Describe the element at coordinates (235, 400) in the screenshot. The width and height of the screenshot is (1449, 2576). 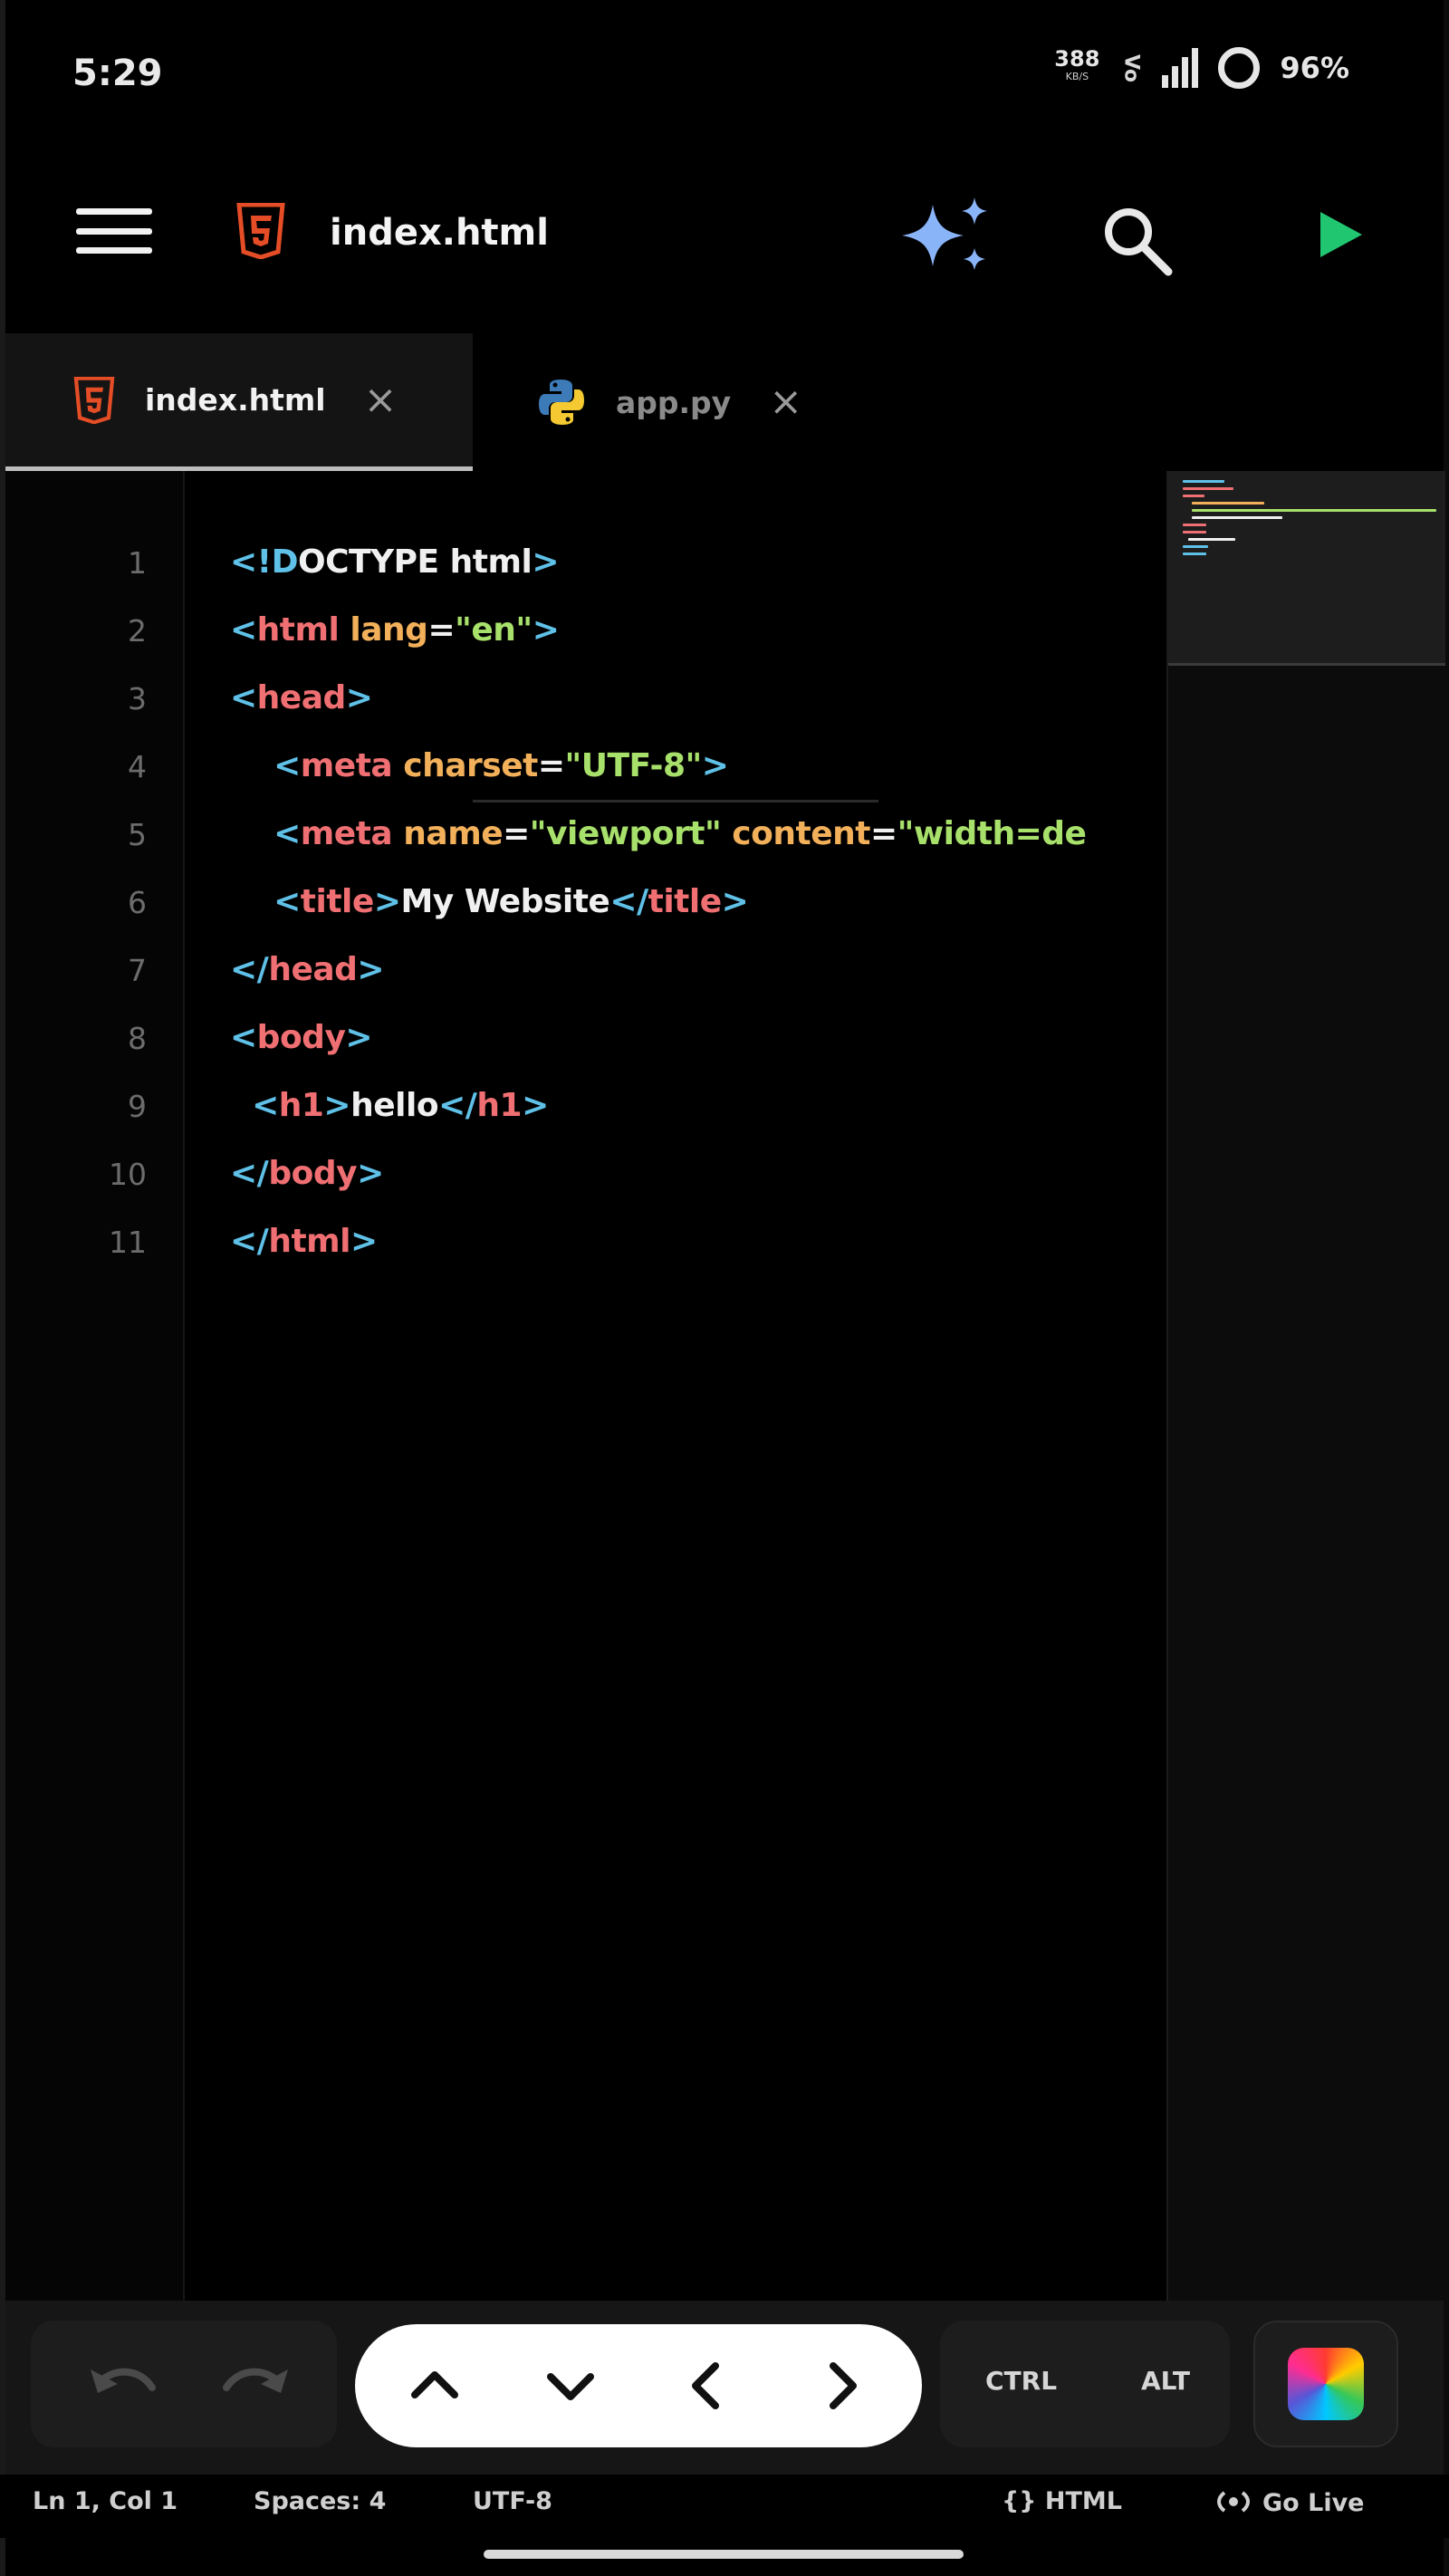
I see `tab-label: index.html` at that location.